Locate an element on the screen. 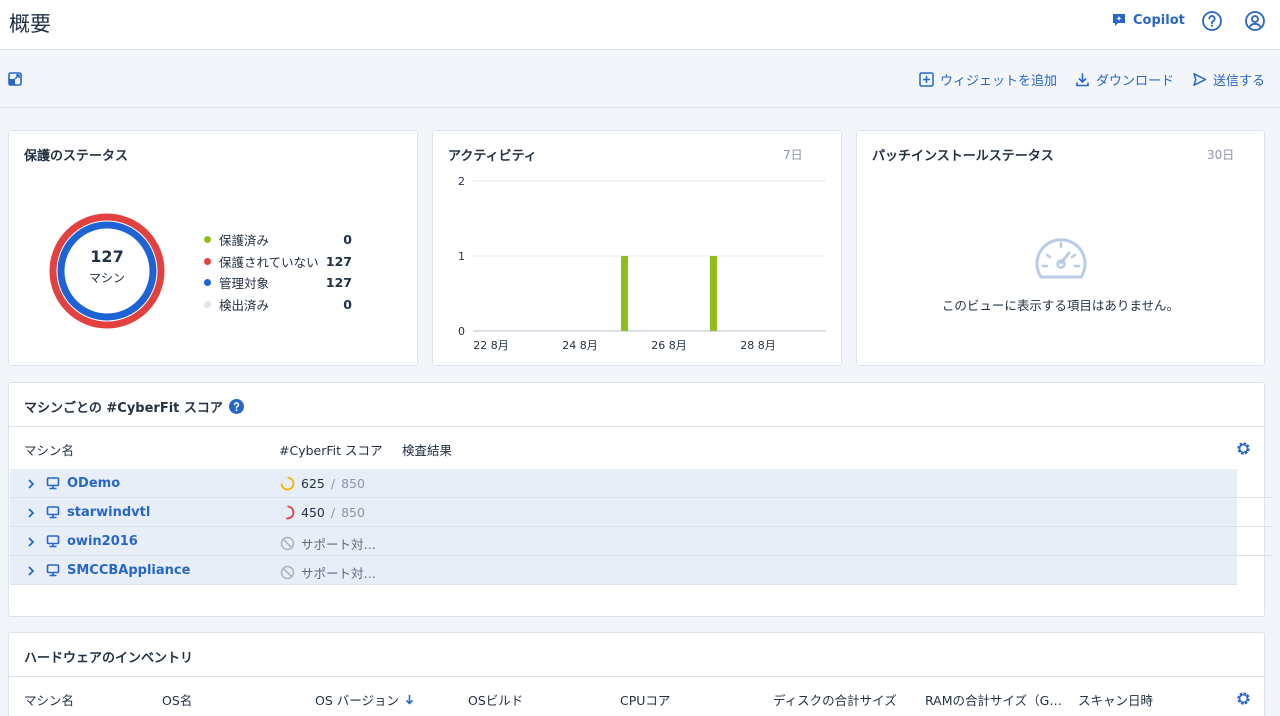  protection-legend: 保護済み 0 保護されていない 127 管理対象 127 検出済み 0 is located at coordinates (278, 272).